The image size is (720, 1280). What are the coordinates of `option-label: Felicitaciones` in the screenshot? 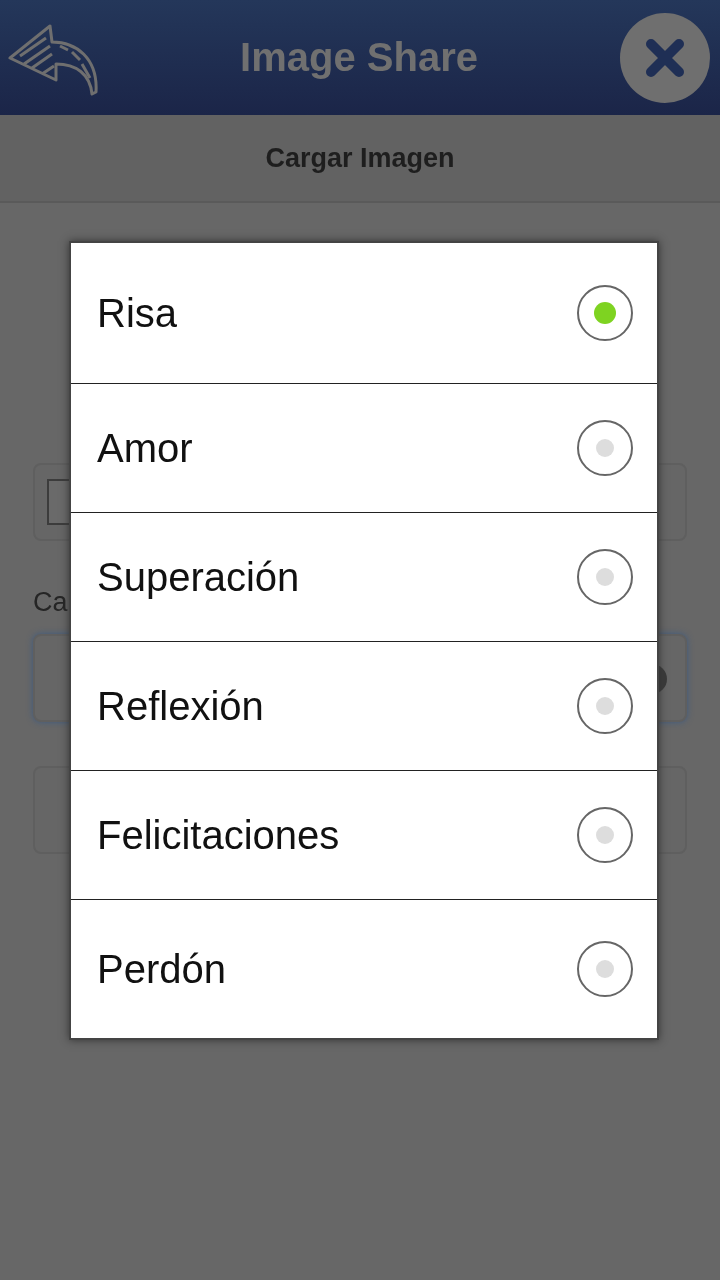 It's located at (218, 835).